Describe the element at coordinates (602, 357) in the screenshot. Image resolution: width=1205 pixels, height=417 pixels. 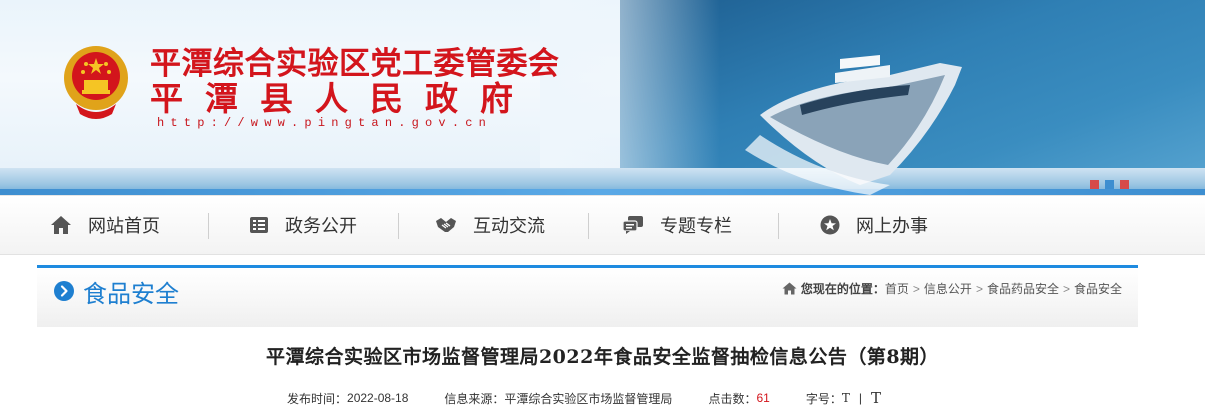
I see `article-title: 平潭综合实验区市场监督管理局2022年食品安全监督抽检信息公告（第8期）` at that location.